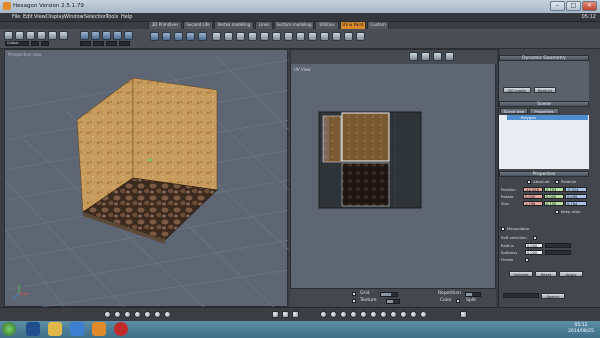 Image resolution: width=600 pixels, height=338 pixels. I want to click on properties-header: Properties, so click(544, 174).